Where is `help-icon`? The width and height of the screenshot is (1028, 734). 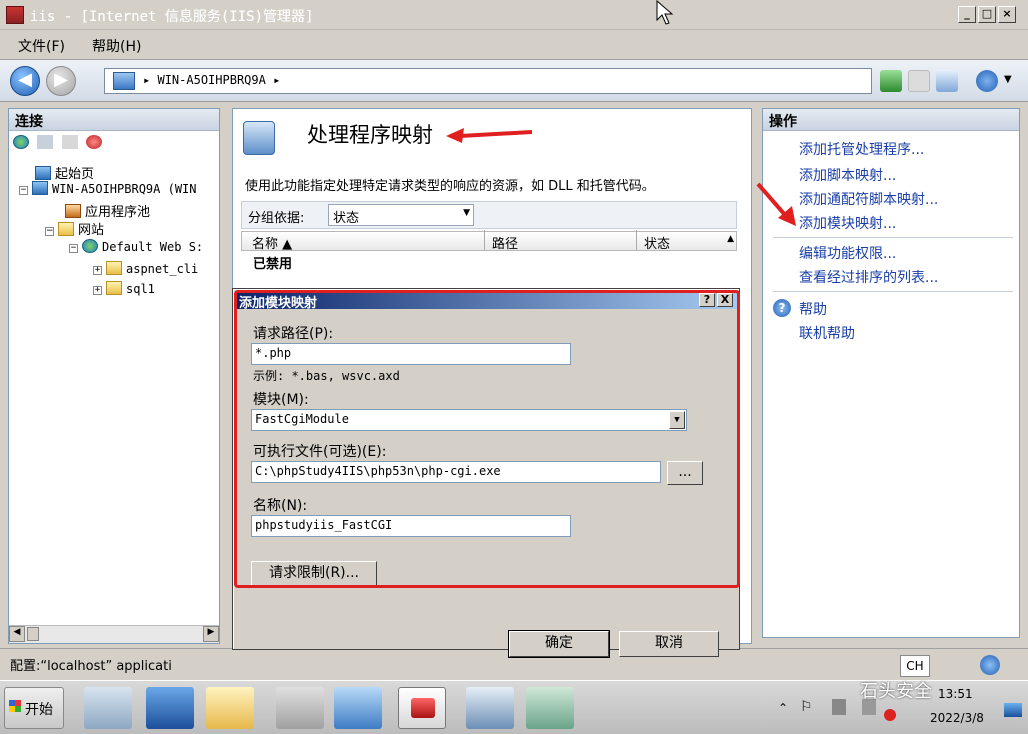
help-icon is located at coordinates (987, 81).